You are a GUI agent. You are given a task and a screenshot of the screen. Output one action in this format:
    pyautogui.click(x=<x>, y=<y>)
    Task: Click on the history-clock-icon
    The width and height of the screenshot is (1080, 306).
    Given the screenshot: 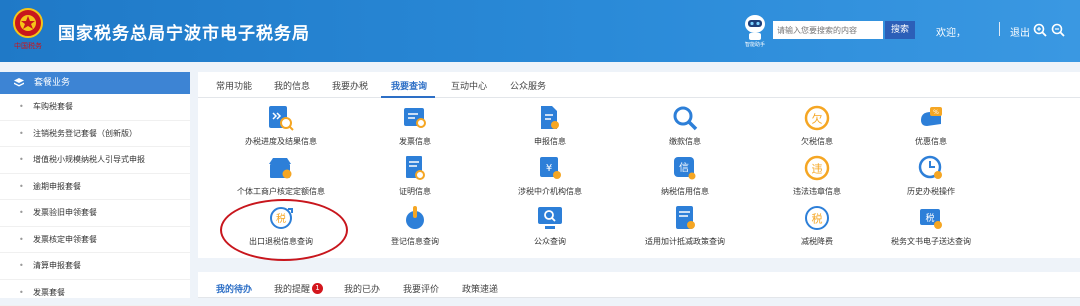 What is the action you would take?
    pyautogui.click(x=931, y=168)
    